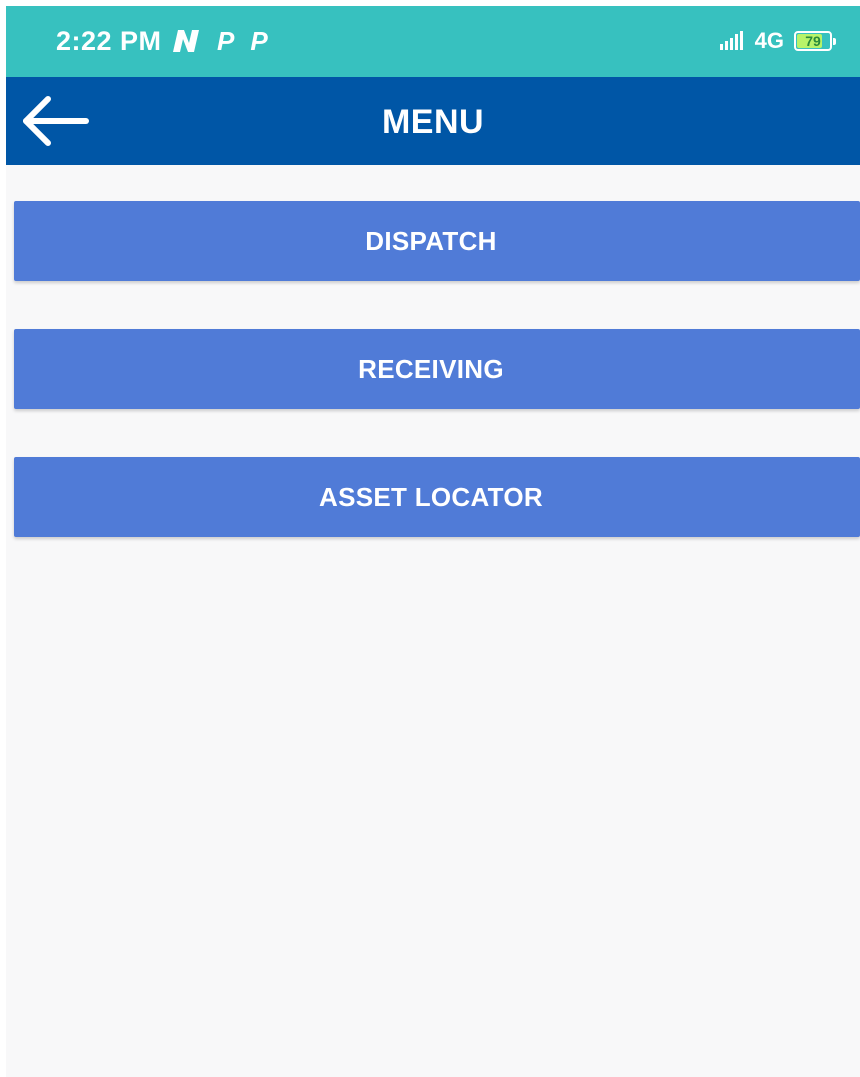  What do you see at coordinates (731, 40) in the screenshot?
I see `signal-icon` at bounding box center [731, 40].